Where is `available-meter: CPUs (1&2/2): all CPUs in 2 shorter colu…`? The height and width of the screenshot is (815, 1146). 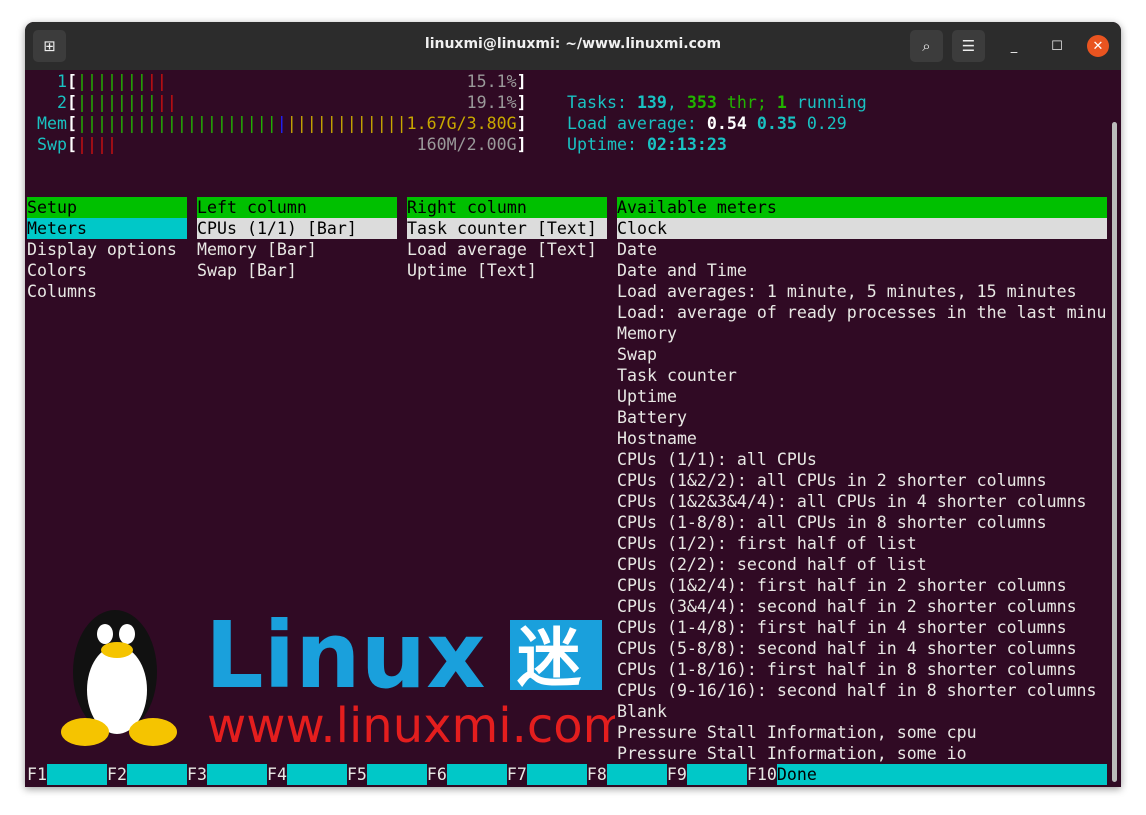 available-meter: CPUs (1&2/2): all CPUs in 2 shorter colu… is located at coordinates (862, 480).